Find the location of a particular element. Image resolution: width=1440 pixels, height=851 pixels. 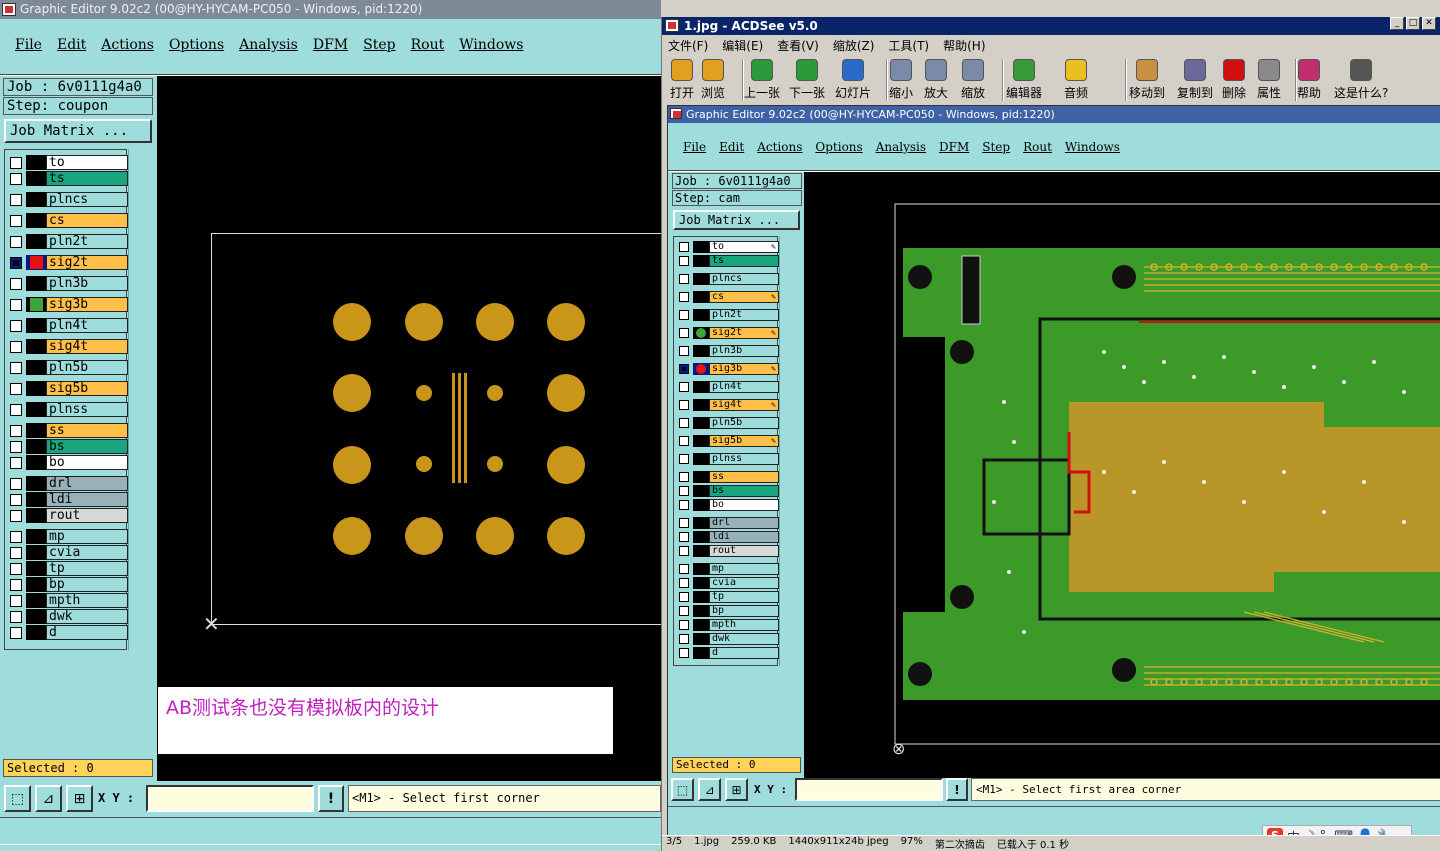

toolbar-button-next-image: 下一张 is located at coordinates (807, 80).